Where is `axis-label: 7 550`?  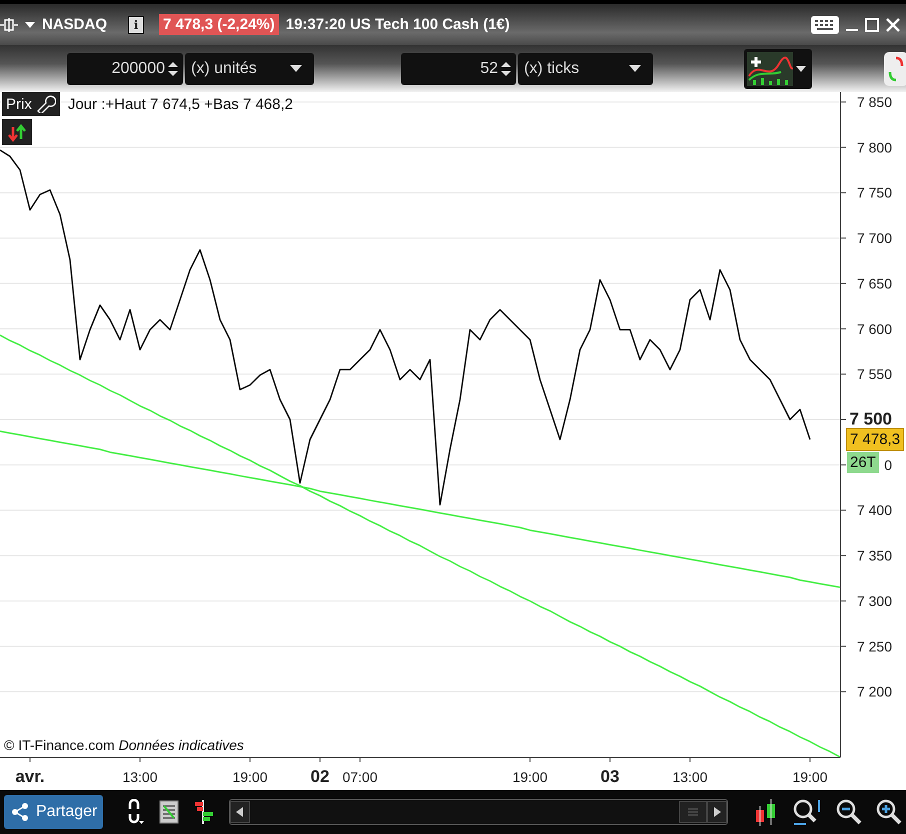
axis-label: 7 550 is located at coordinates (874, 374).